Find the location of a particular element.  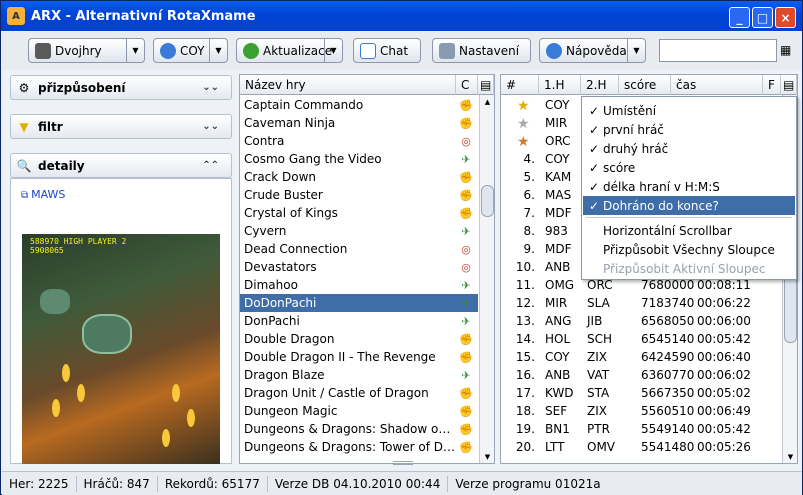

column-c: C is located at coordinates (467, 85).